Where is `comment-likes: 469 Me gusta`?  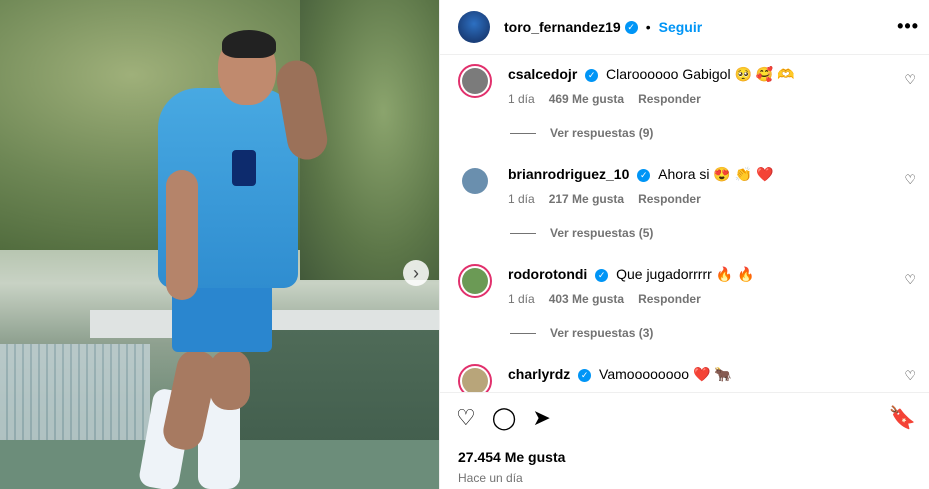
comment-likes: 469 Me gusta is located at coordinates (586, 99).